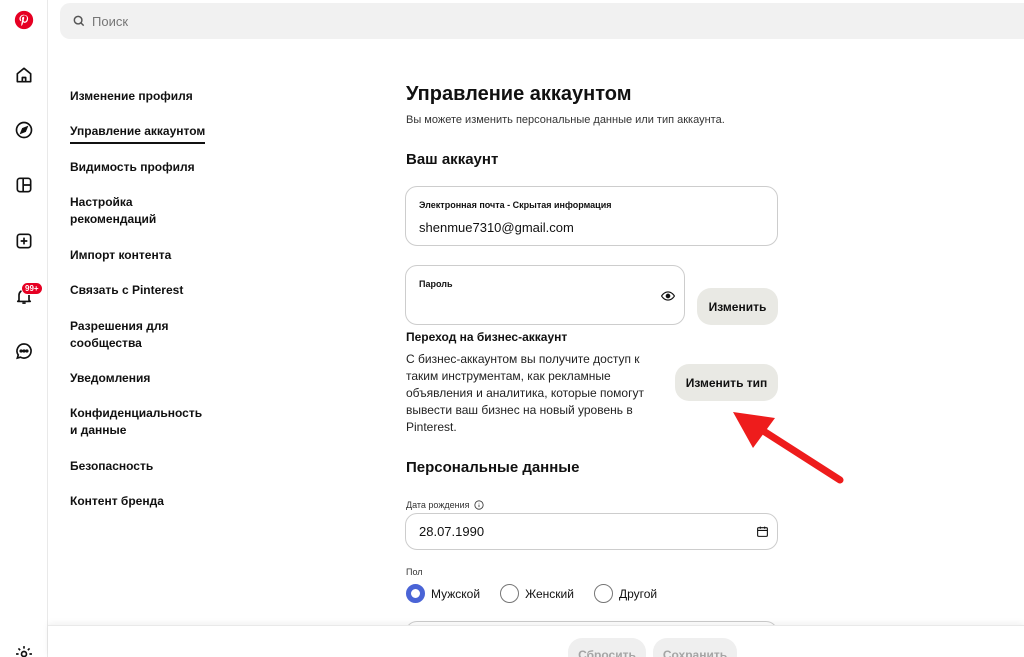 Image resolution: width=1024 pixels, height=657 pixels. What do you see at coordinates (79, 21) in the screenshot?
I see `search-icon` at bounding box center [79, 21].